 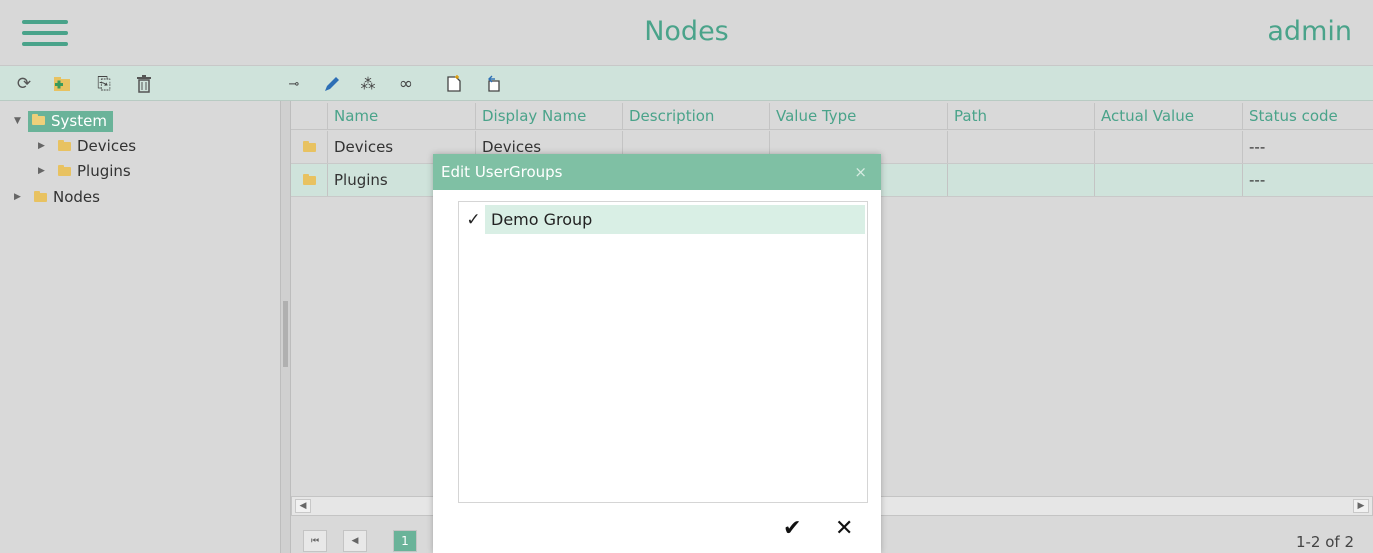 I want to click on pane-splitter, so click(x=285, y=327).